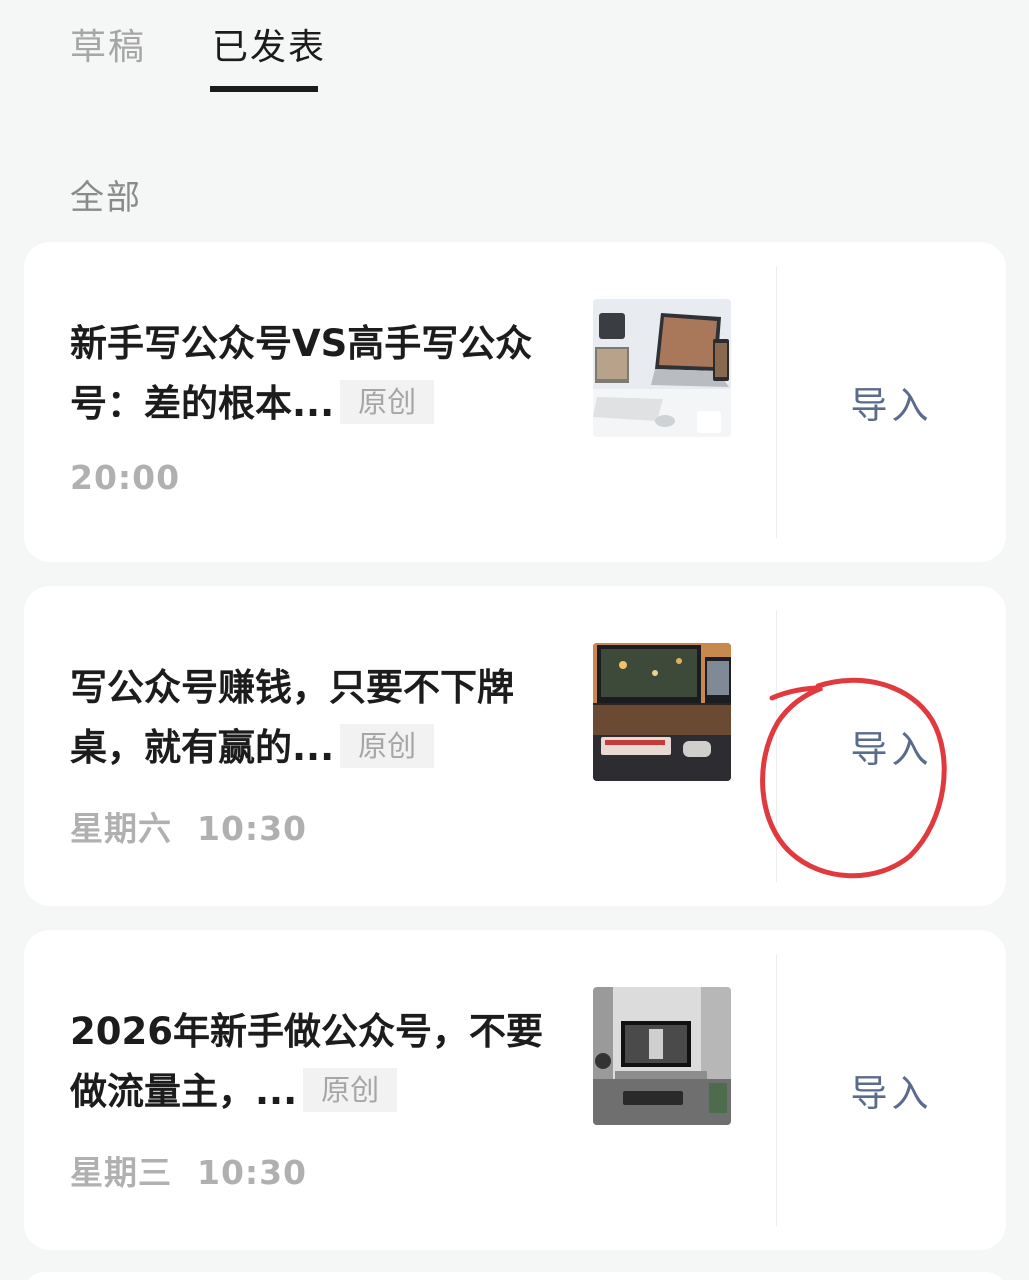  Describe the element at coordinates (189, 1172) in the screenshot. I see `article-time: 星期三 10:30` at that location.